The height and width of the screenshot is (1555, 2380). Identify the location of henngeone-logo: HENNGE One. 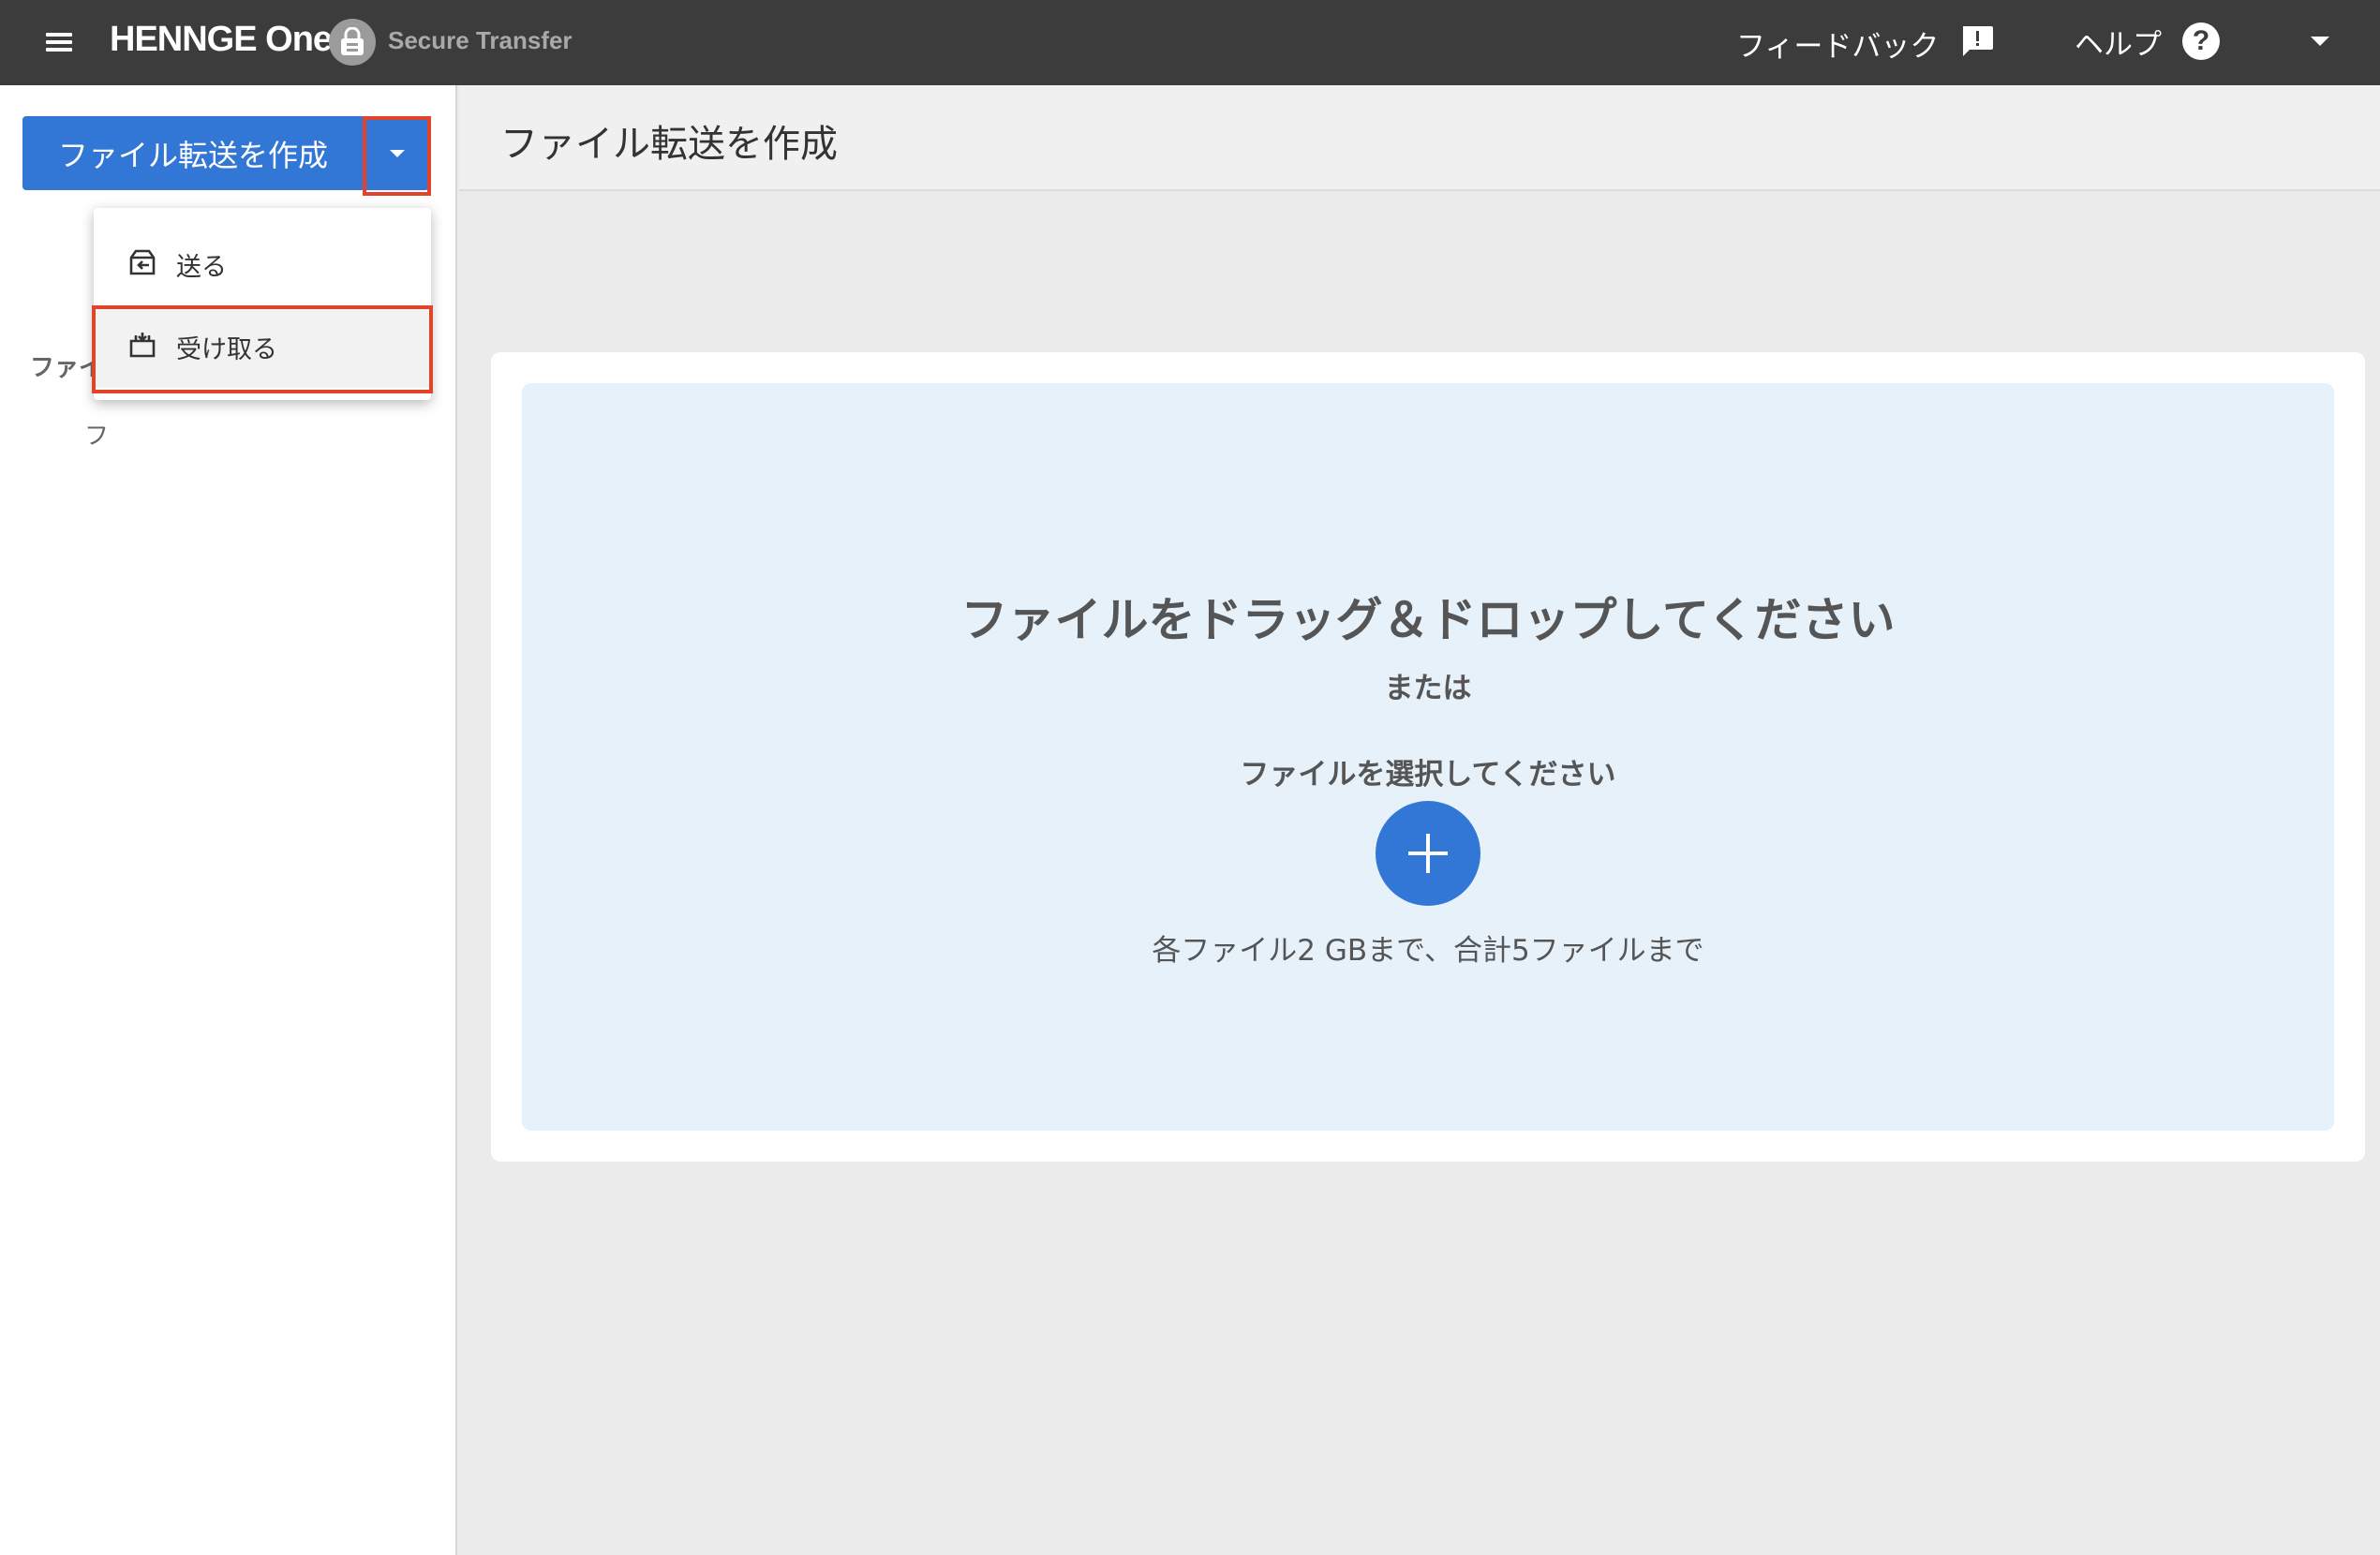
(221, 39).